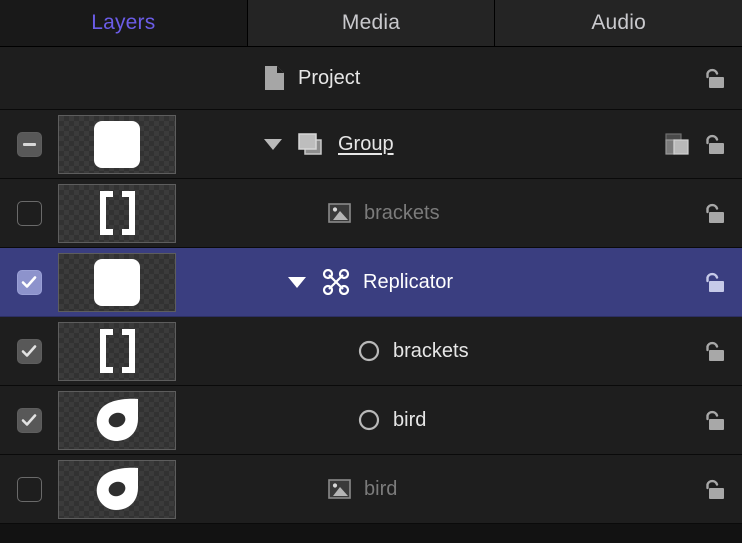 The height and width of the screenshot is (543, 742). I want to click on replicator-icon, so click(336, 282).